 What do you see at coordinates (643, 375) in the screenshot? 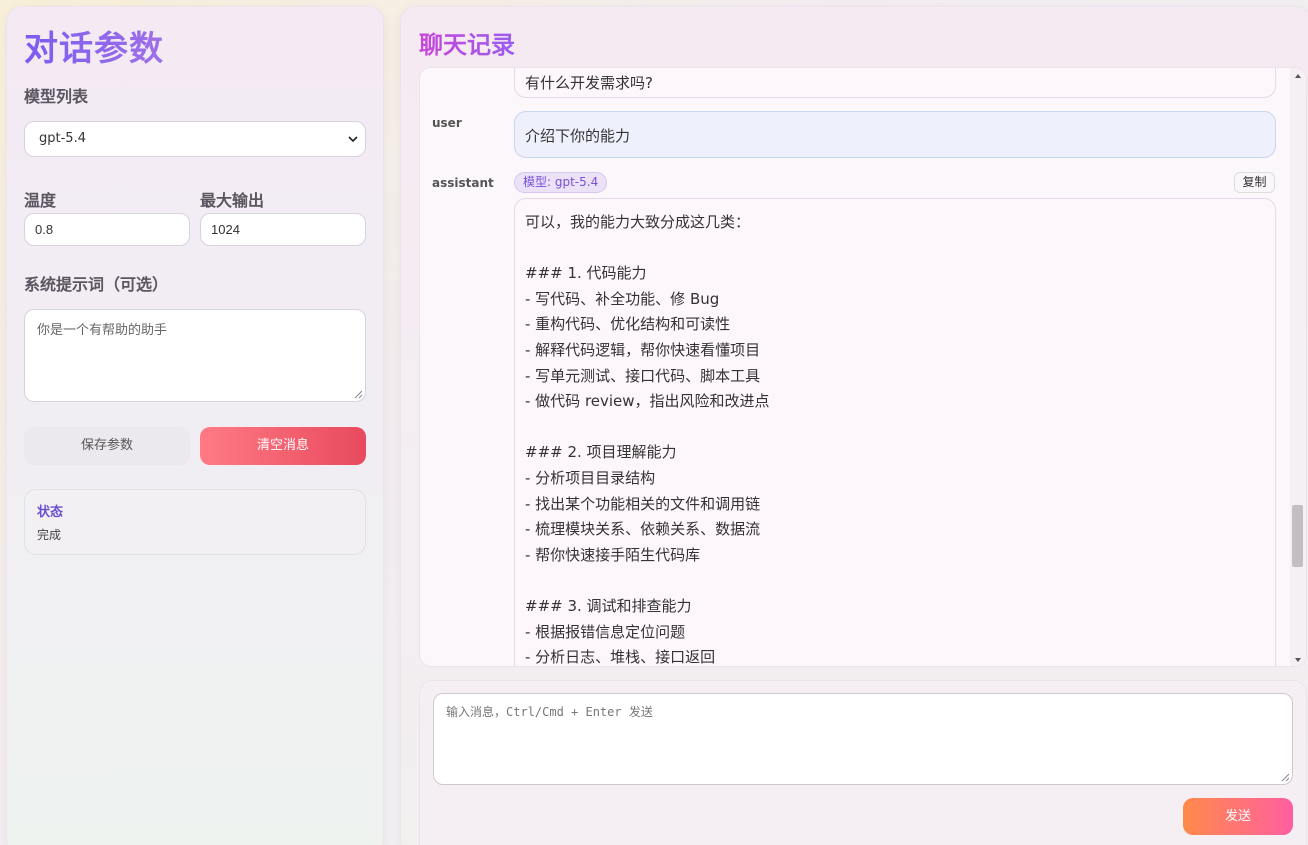
I see `assistant-line: - 写单元测试、接口代码、脚本工具` at bounding box center [643, 375].